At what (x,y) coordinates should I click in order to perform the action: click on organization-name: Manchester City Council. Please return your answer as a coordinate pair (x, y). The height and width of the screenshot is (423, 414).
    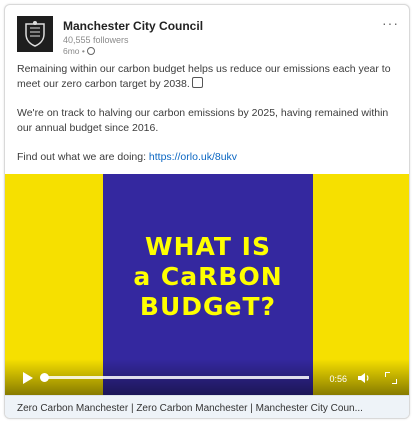
    Looking at the image, I should click on (133, 26).